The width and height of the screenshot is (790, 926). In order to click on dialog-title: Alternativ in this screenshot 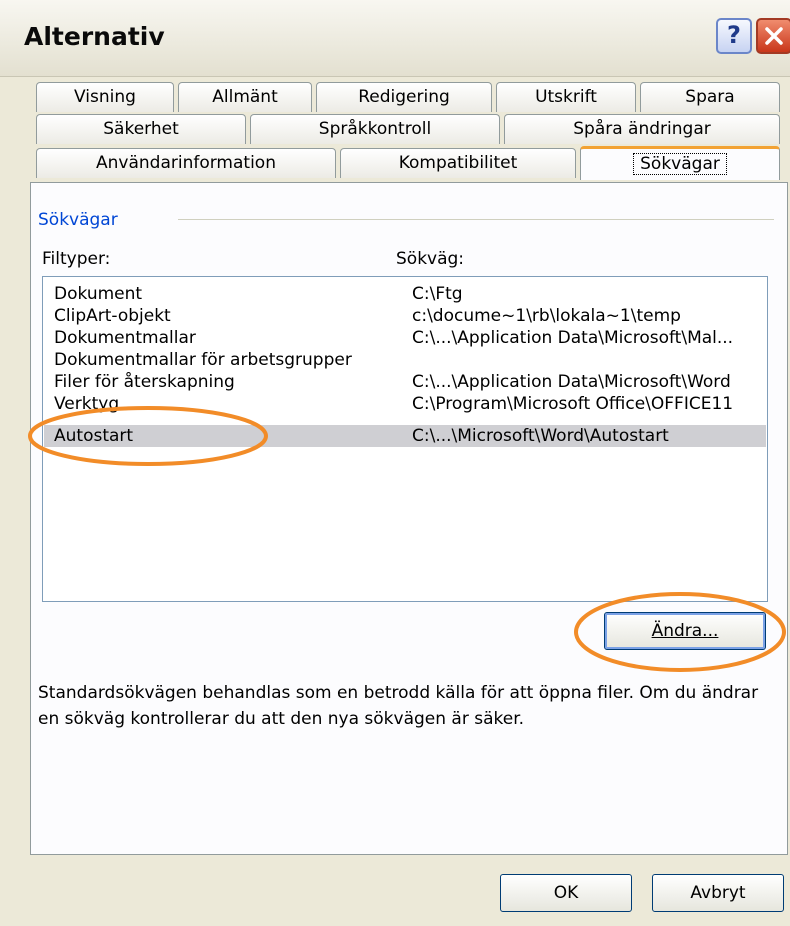, I will do `click(94, 36)`.